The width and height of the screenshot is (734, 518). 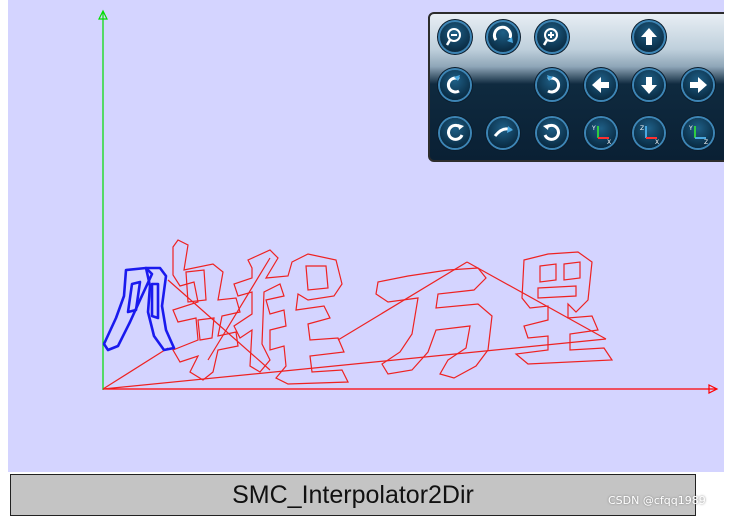 I want to click on rotate-ccw-button, so click(x=455, y=133).